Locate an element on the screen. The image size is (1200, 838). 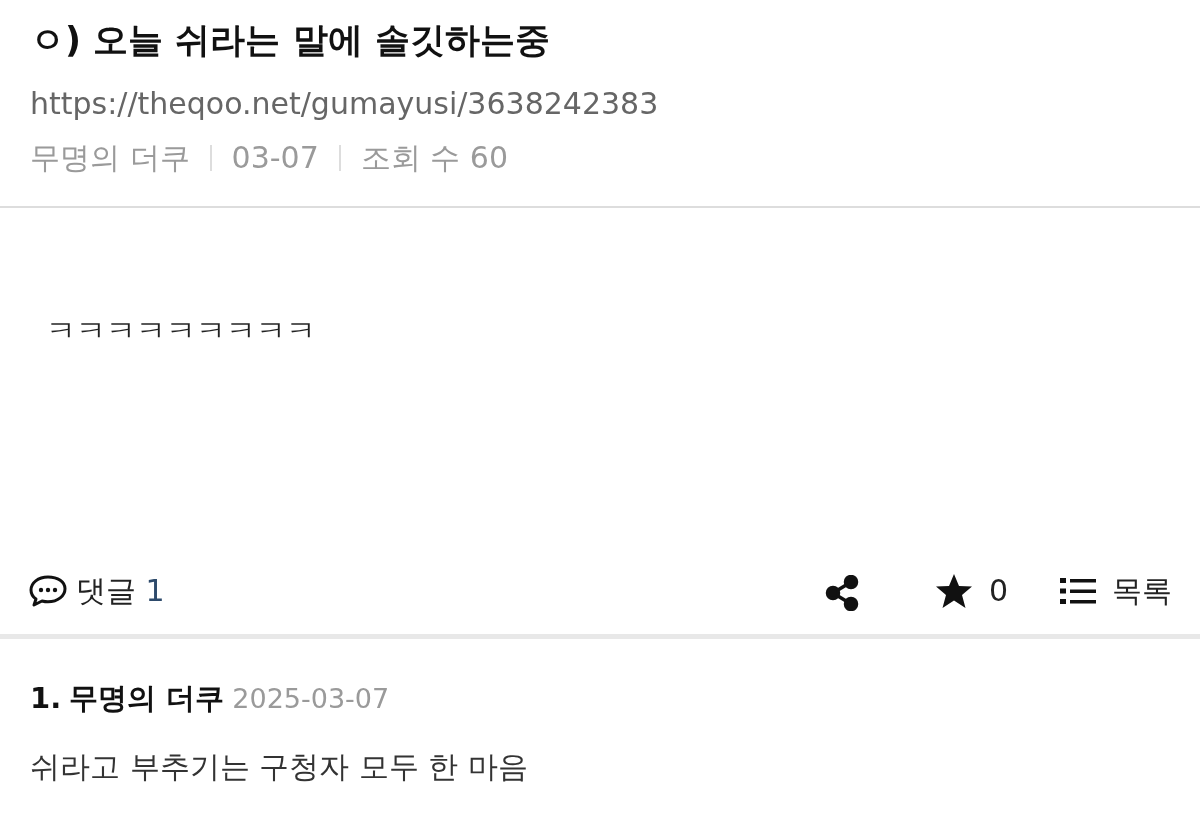
comment-text: 쉬라고 부추기는 구청자 모두 한 마음 is located at coordinates (279, 767).